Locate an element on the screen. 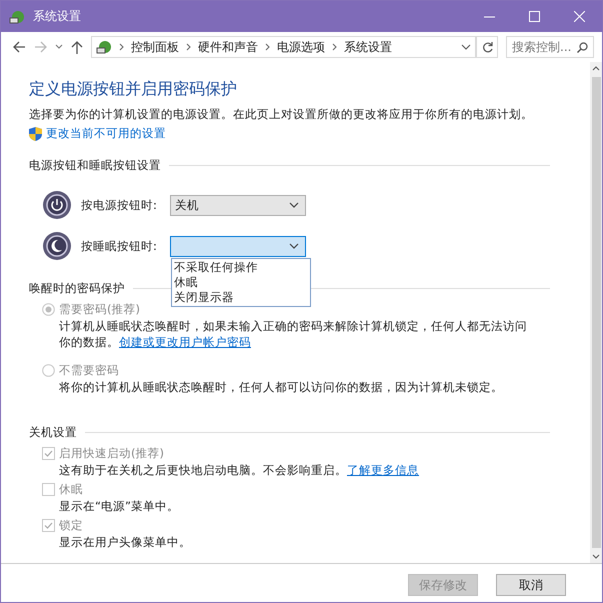  dropdown-option: 关闭显示器 is located at coordinates (241, 297).